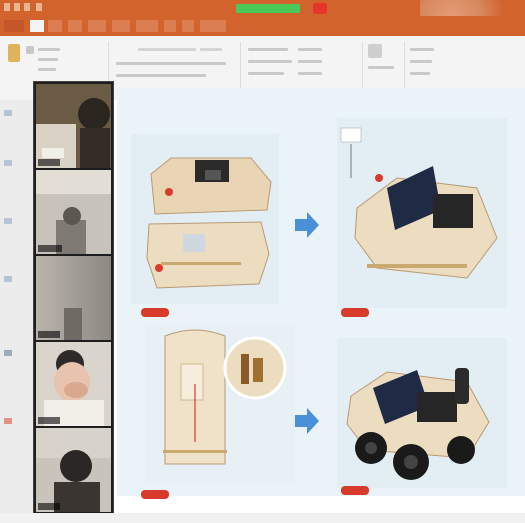 This screenshot has height=523, width=525. What do you see at coordinates (270, 61) in the screenshot?
I see `align-buttons` at bounding box center [270, 61].